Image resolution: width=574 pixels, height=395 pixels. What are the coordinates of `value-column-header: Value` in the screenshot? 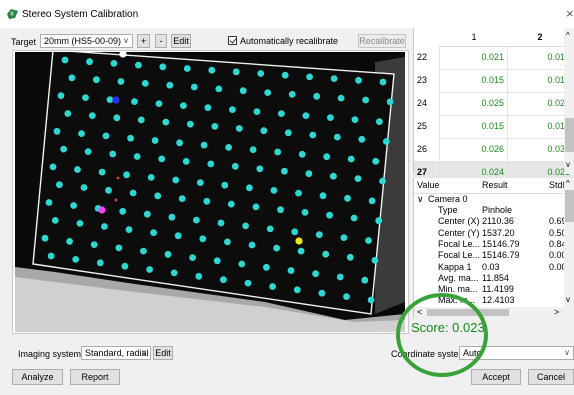 It's located at (428, 185).